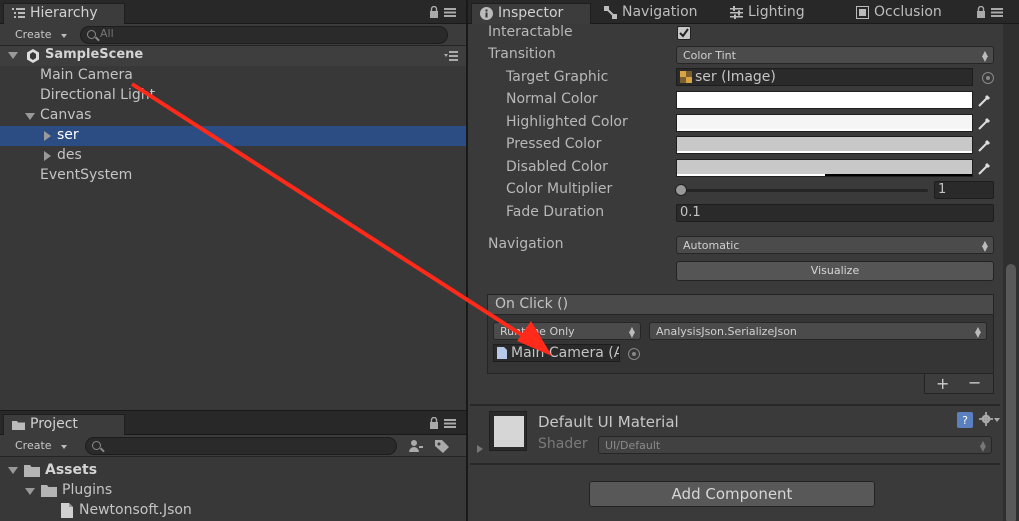 Image resolution: width=1019 pixels, height=521 pixels. What do you see at coordinates (556, 353) in the screenshot?
I see `onclick-object-field: Main Camera (A` at bounding box center [556, 353].